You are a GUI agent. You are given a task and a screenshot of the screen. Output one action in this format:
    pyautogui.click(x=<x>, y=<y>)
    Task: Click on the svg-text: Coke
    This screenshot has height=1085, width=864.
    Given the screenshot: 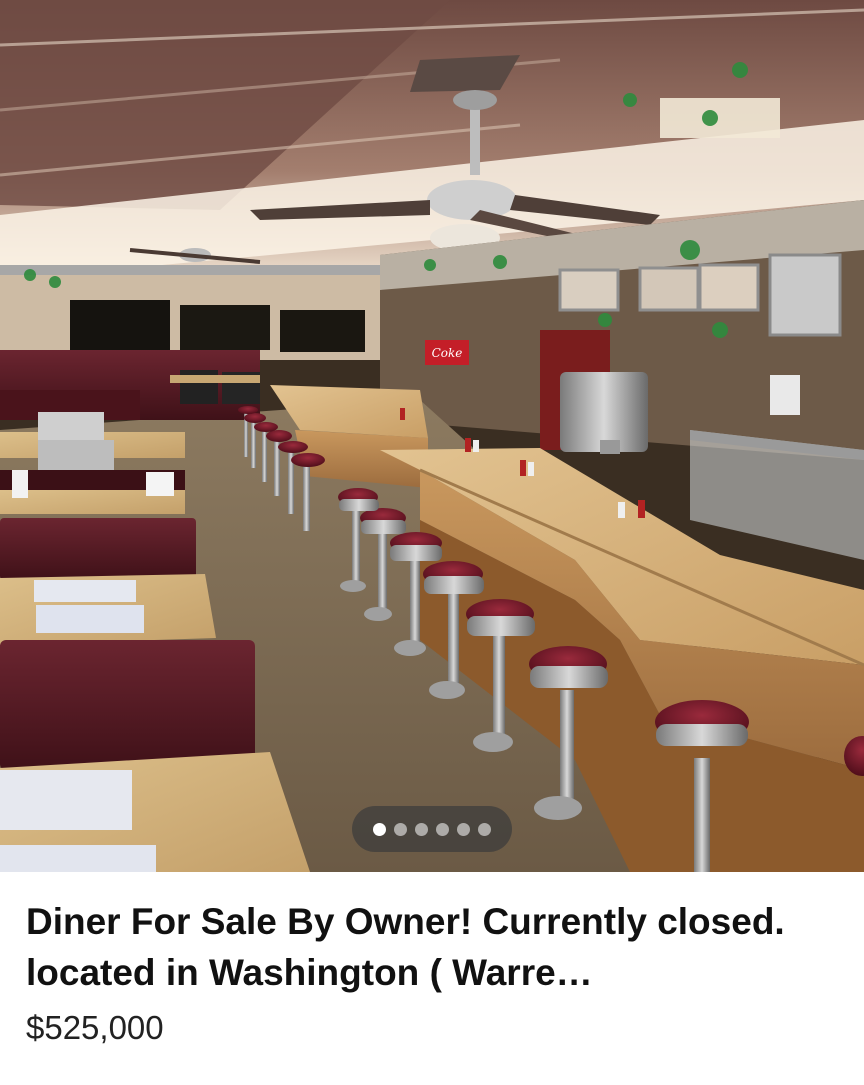 What is the action you would take?
    pyautogui.click(x=447, y=353)
    